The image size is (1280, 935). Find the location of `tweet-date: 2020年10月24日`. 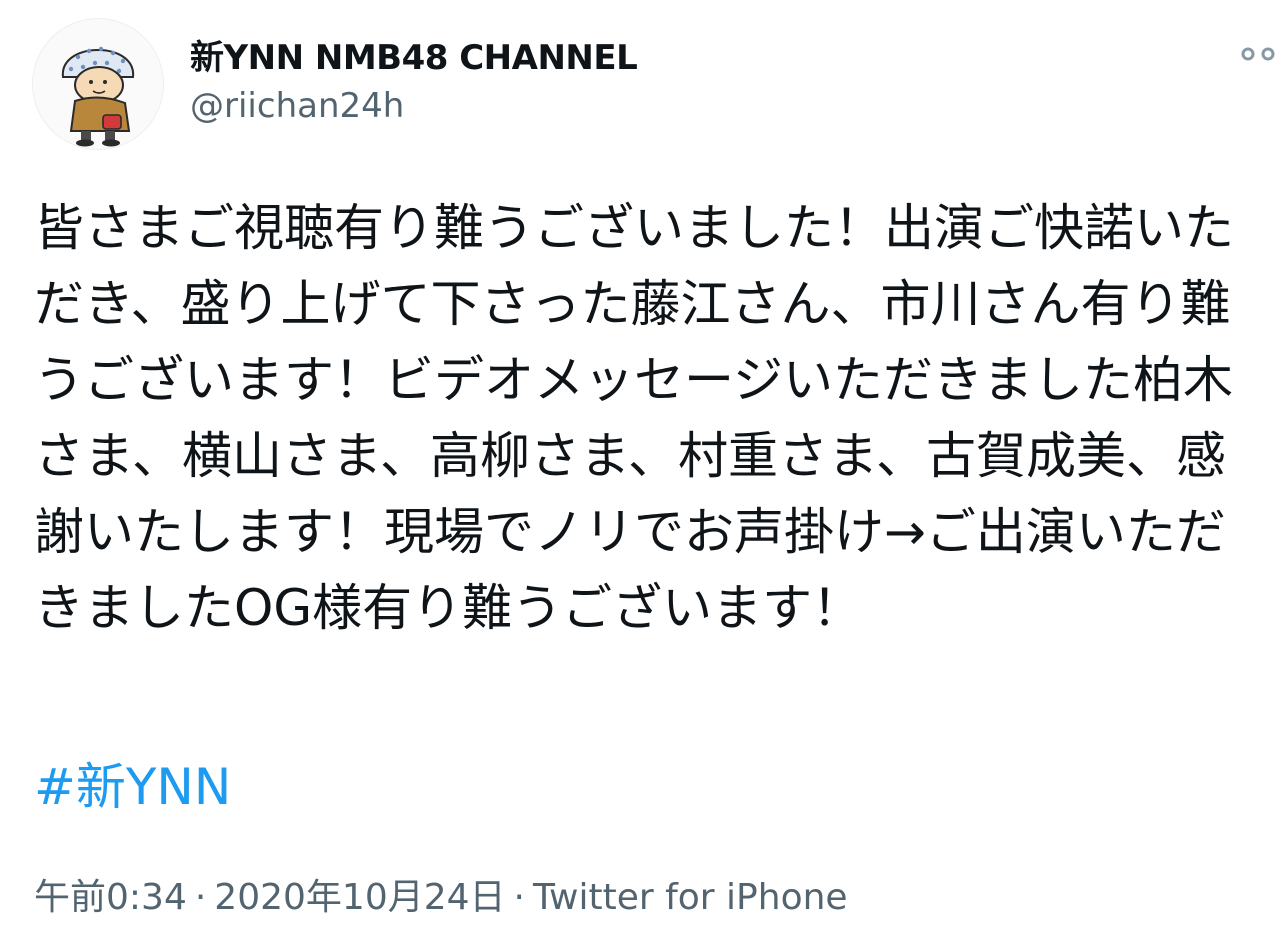

tweet-date: 2020年10月24日 is located at coordinates (360, 897).